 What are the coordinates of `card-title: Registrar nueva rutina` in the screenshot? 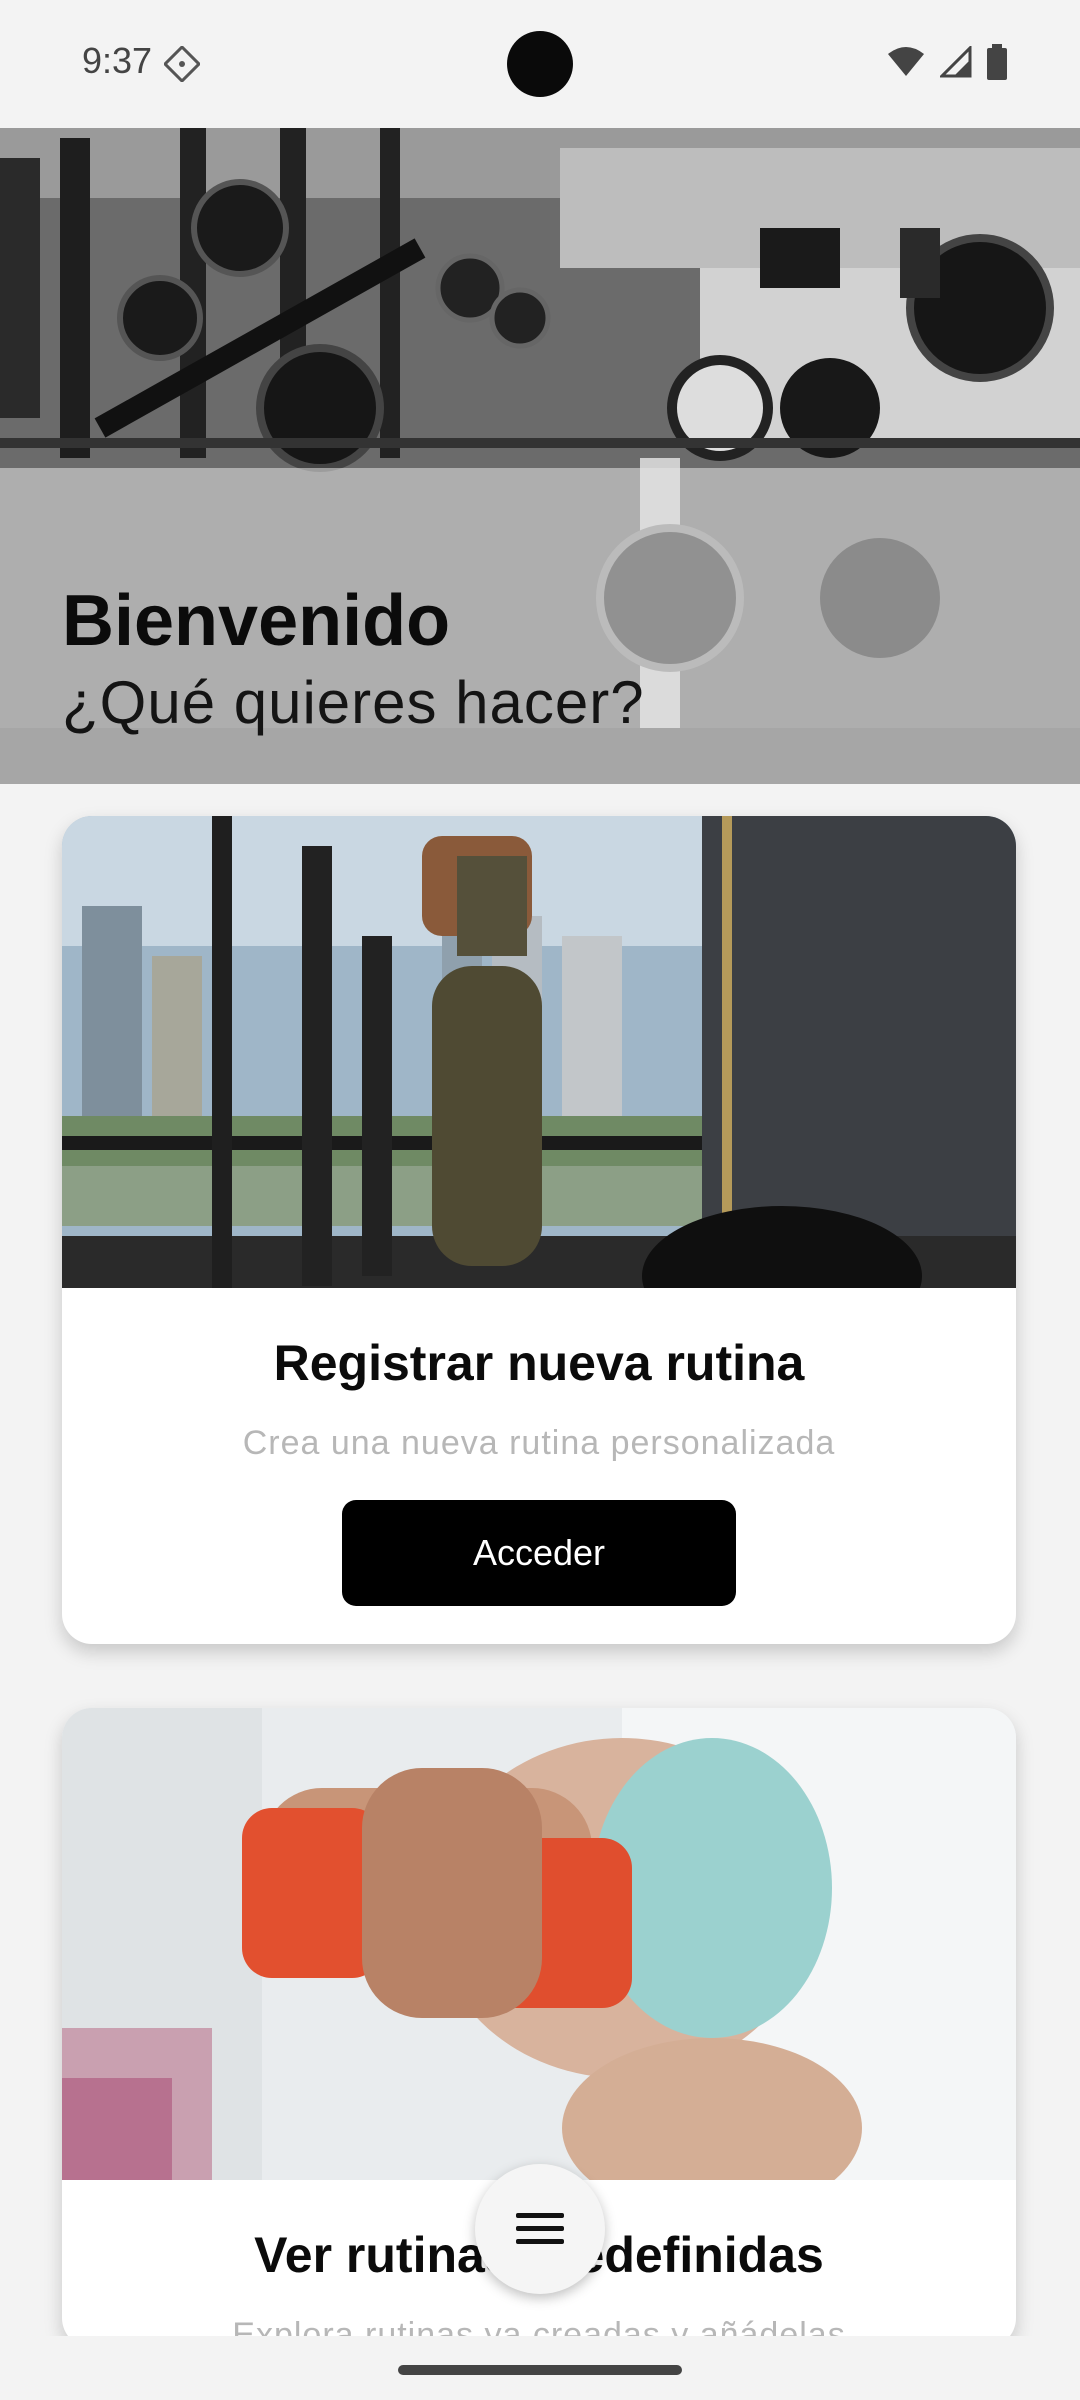 It's located at (539, 1363).